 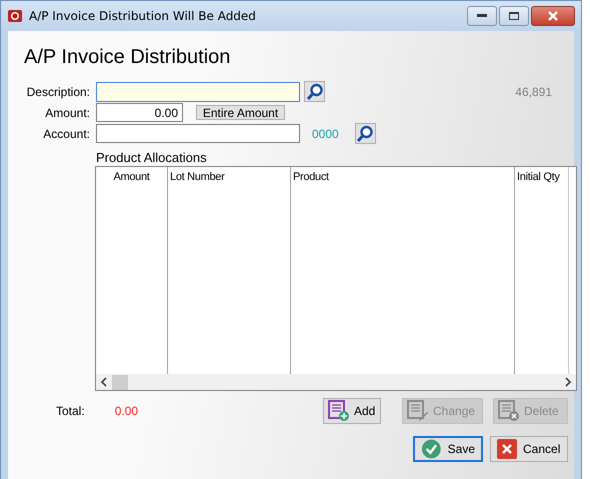 I want to click on close-button, so click(x=553, y=16).